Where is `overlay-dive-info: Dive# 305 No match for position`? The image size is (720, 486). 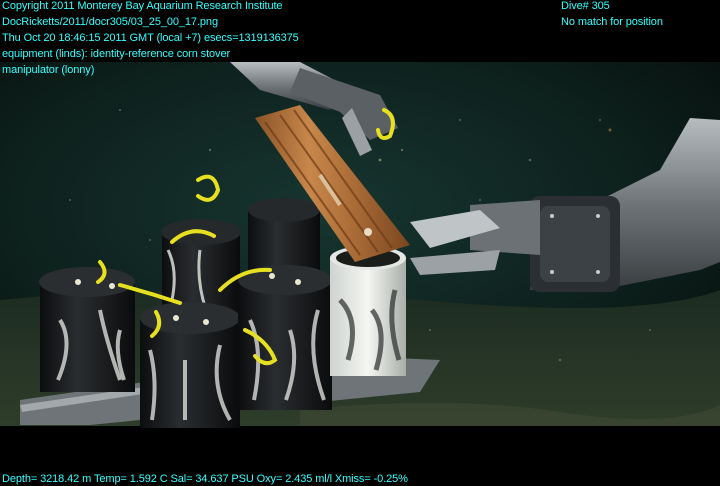 overlay-dive-info: Dive# 305 No match for position is located at coordinates (612, 15).